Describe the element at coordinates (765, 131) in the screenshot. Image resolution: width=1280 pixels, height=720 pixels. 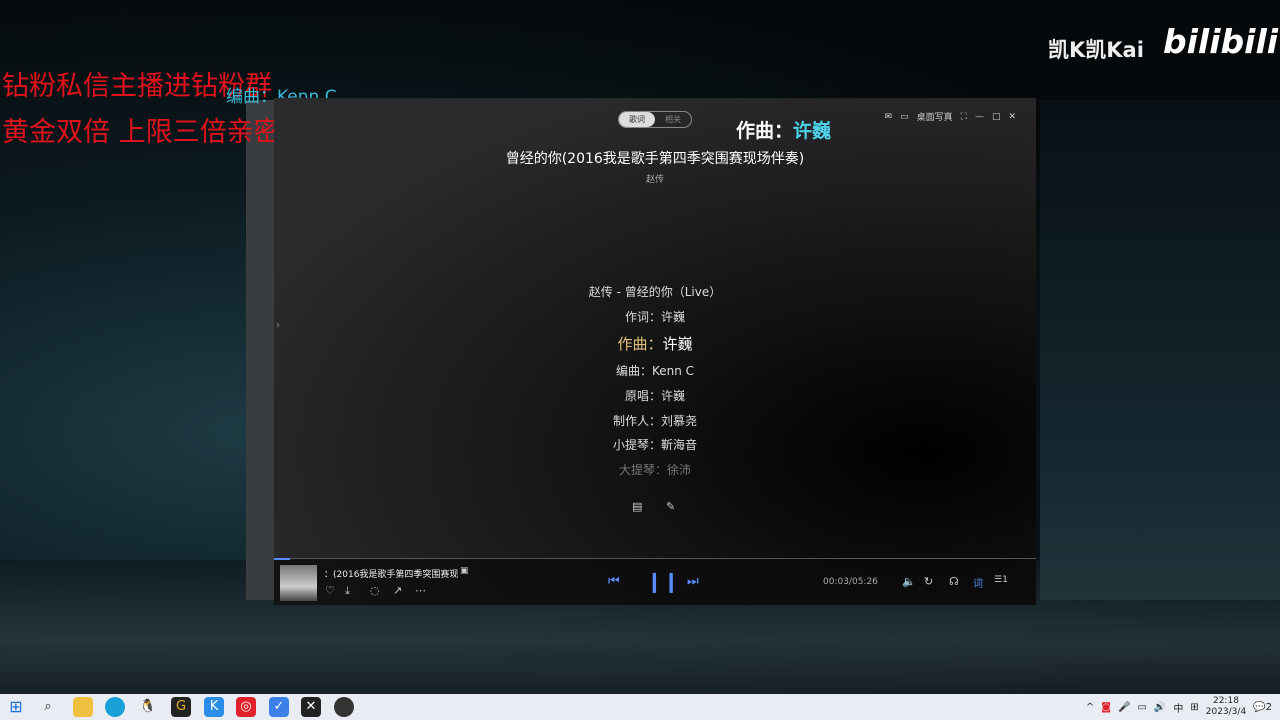
I see `floating-lyric-label: 作曲：` at that location.